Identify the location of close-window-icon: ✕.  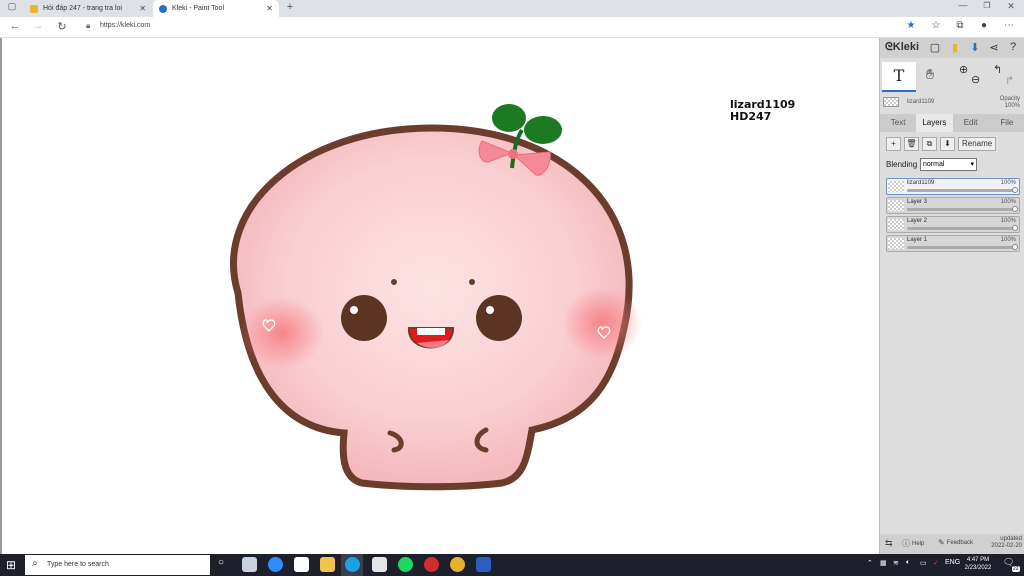
(1011, 6).